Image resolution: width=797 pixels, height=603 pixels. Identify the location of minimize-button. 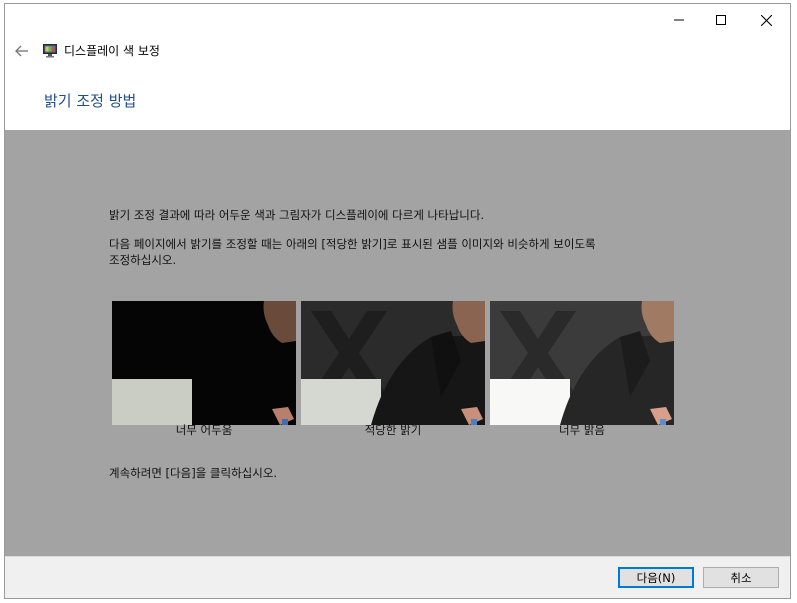
(679, 20).